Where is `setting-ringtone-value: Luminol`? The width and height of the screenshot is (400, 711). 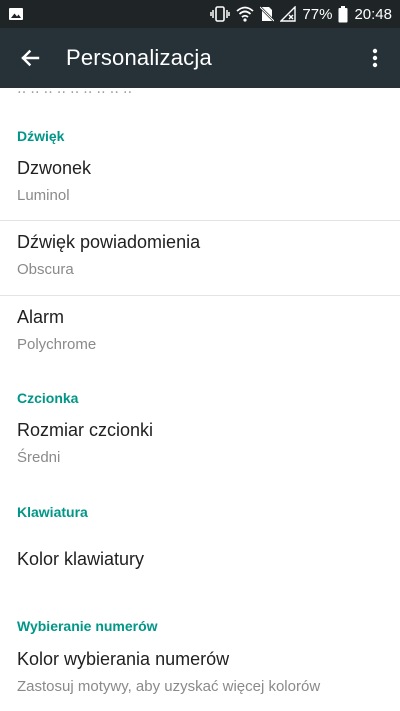 setting-ringtone-value: Luminol is located at coordinates (43, 195).